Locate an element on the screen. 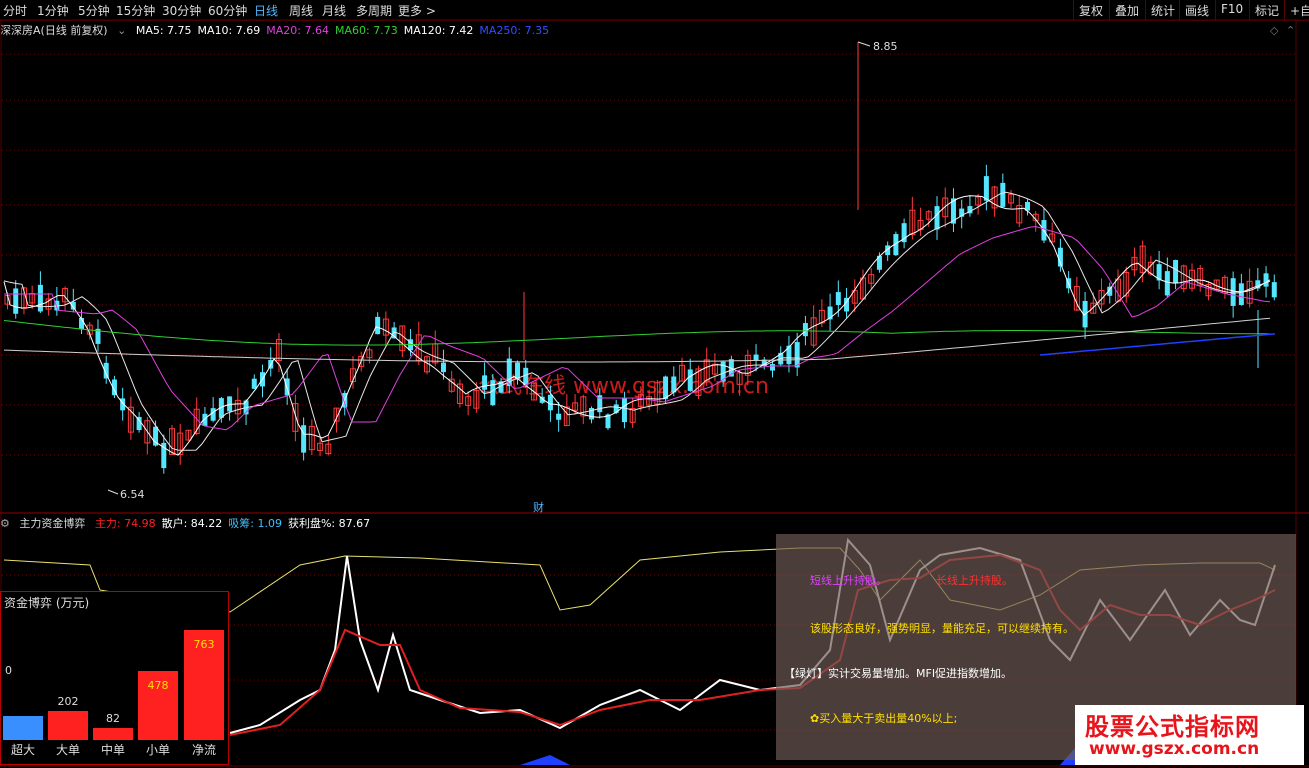 The image size is (1309, 768). finance-marker: 财 is located at coordinates (538, 507).